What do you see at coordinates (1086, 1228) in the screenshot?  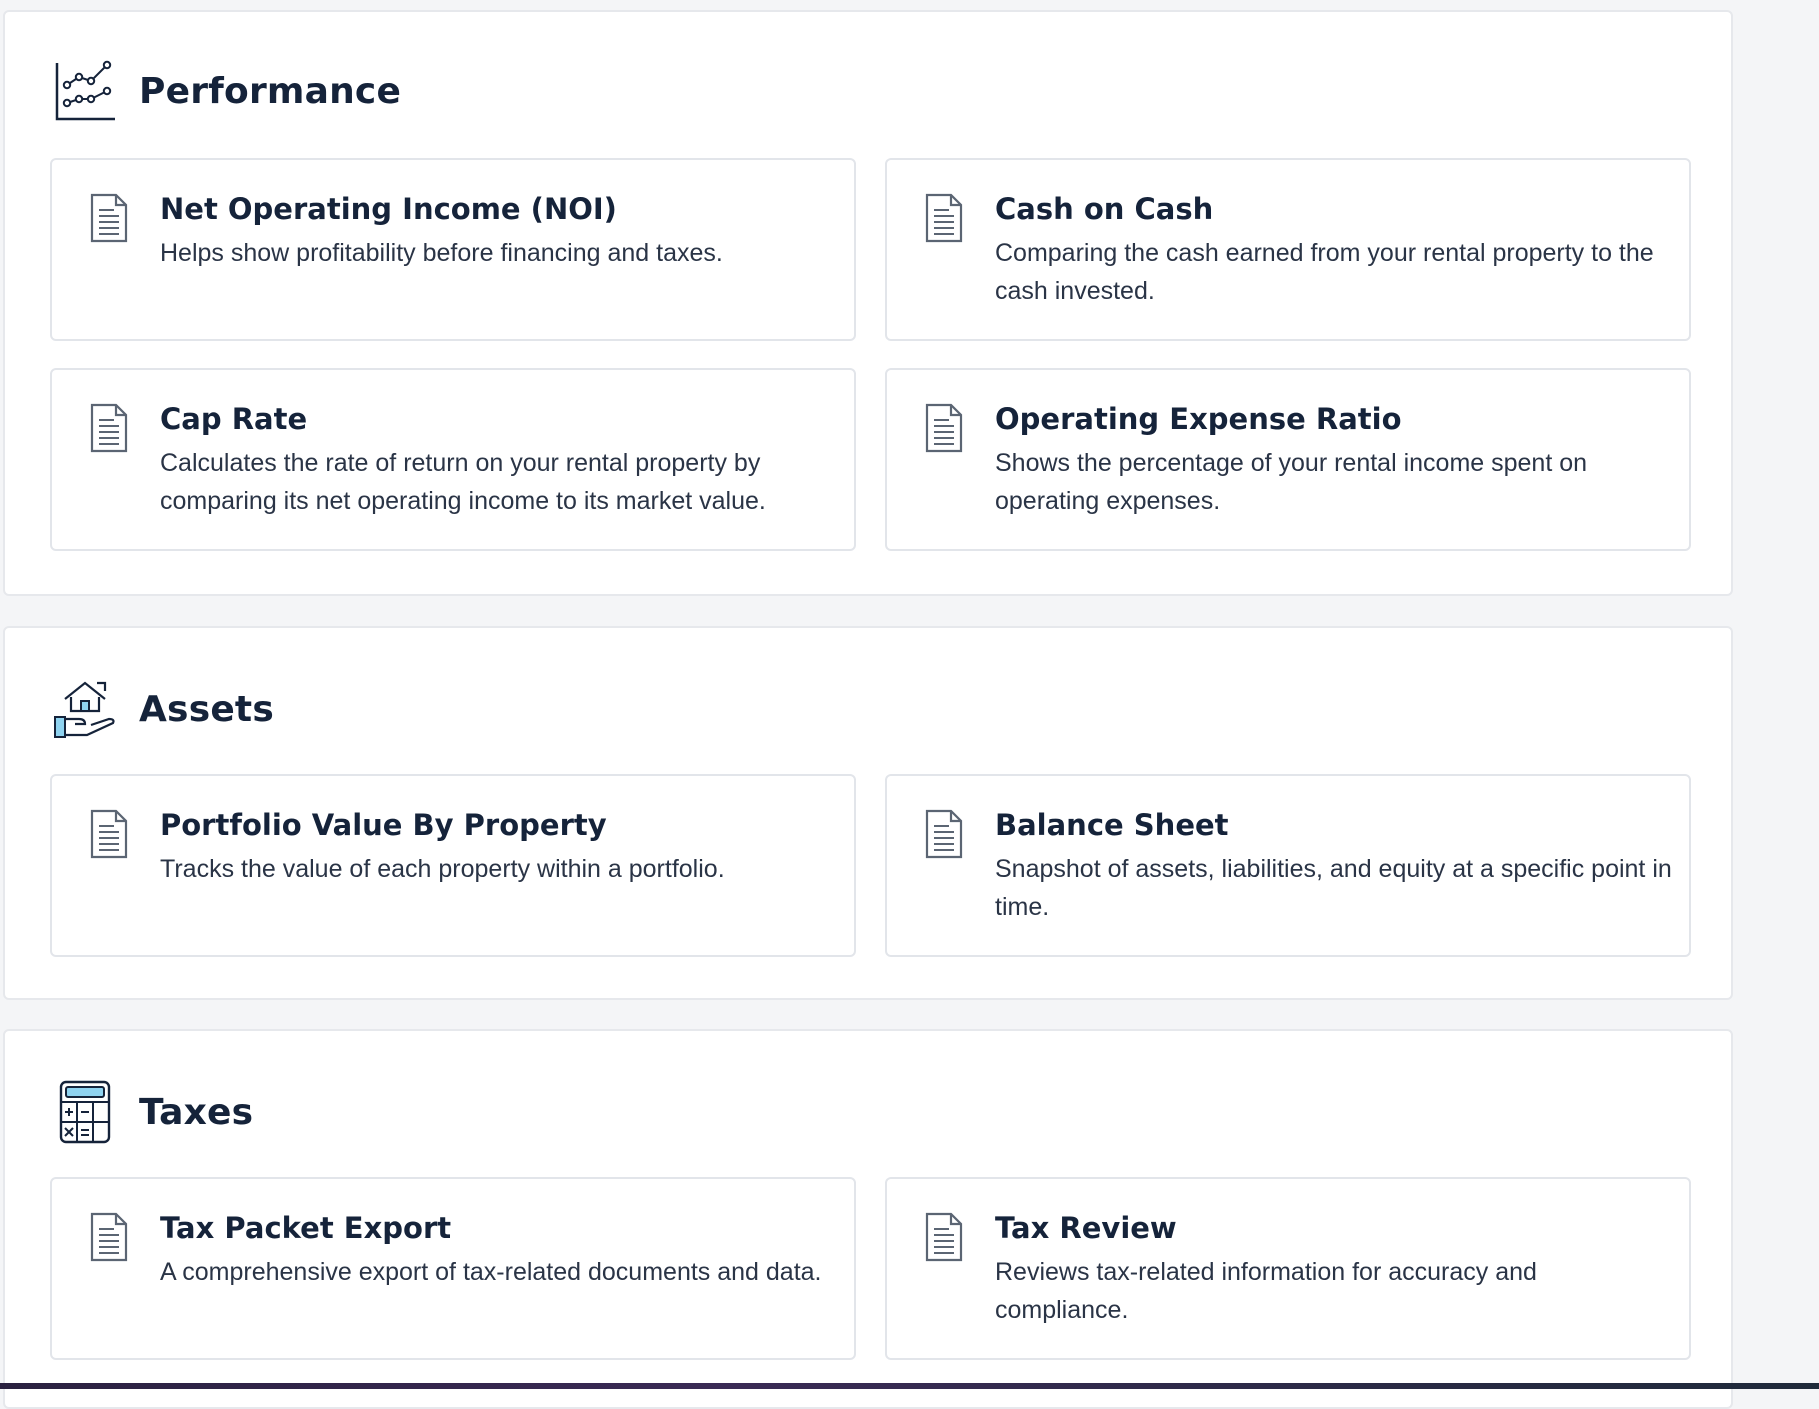 I see `card-title: Tax Review` at bounding box center [1086, 1228].